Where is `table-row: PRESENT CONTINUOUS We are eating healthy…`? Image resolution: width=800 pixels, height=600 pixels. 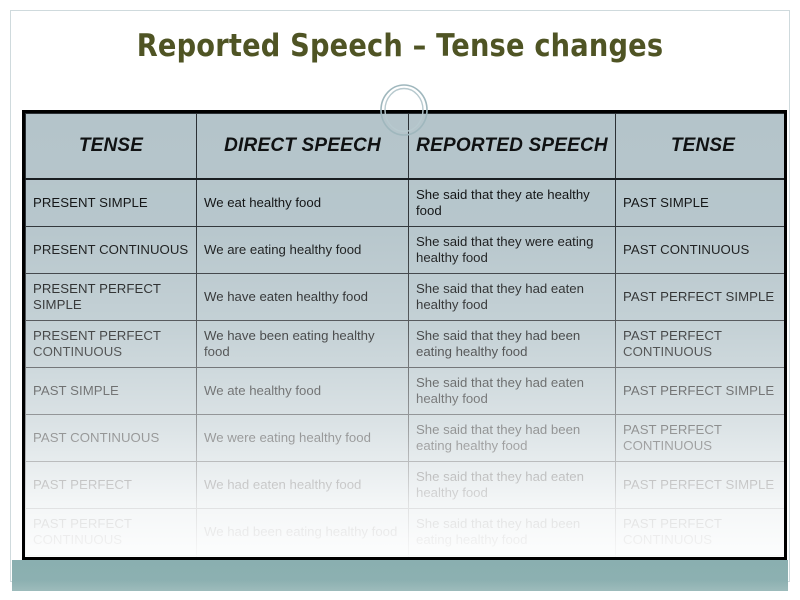
table-row: PRESENT CONTINUOUS We are eating healthy… is located at coordinates (404, 250).